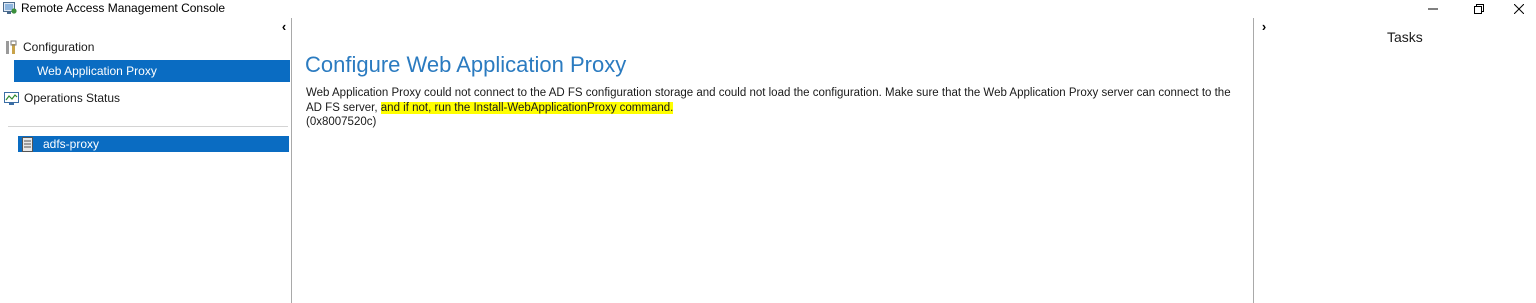 Image resolution: width=1536 pixels, height=303 pixels. I want to click on error-code: (0x8007520c), so click(341, 122).